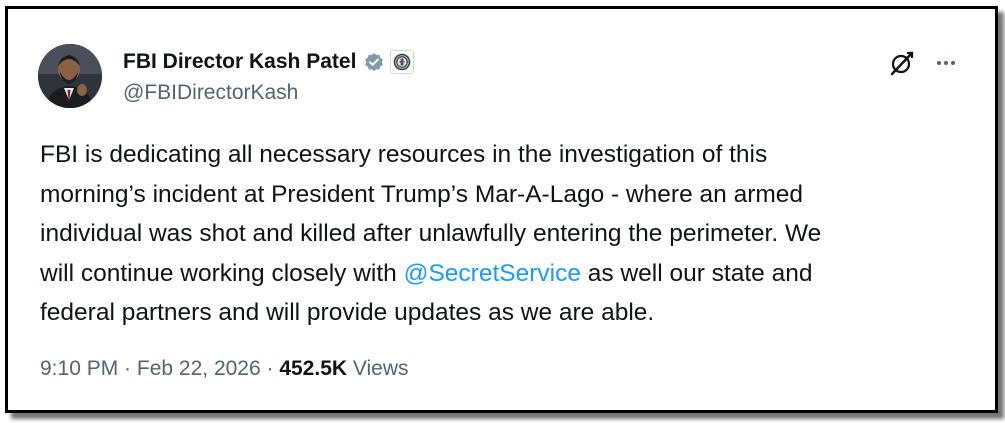 The height and width of the screenshot is (423, 1005). What do you see at coordinates (222, 273) in the screenshot?
I see `tweet-line-4-start: will continue working closely with` at bounding box center [222, 273].